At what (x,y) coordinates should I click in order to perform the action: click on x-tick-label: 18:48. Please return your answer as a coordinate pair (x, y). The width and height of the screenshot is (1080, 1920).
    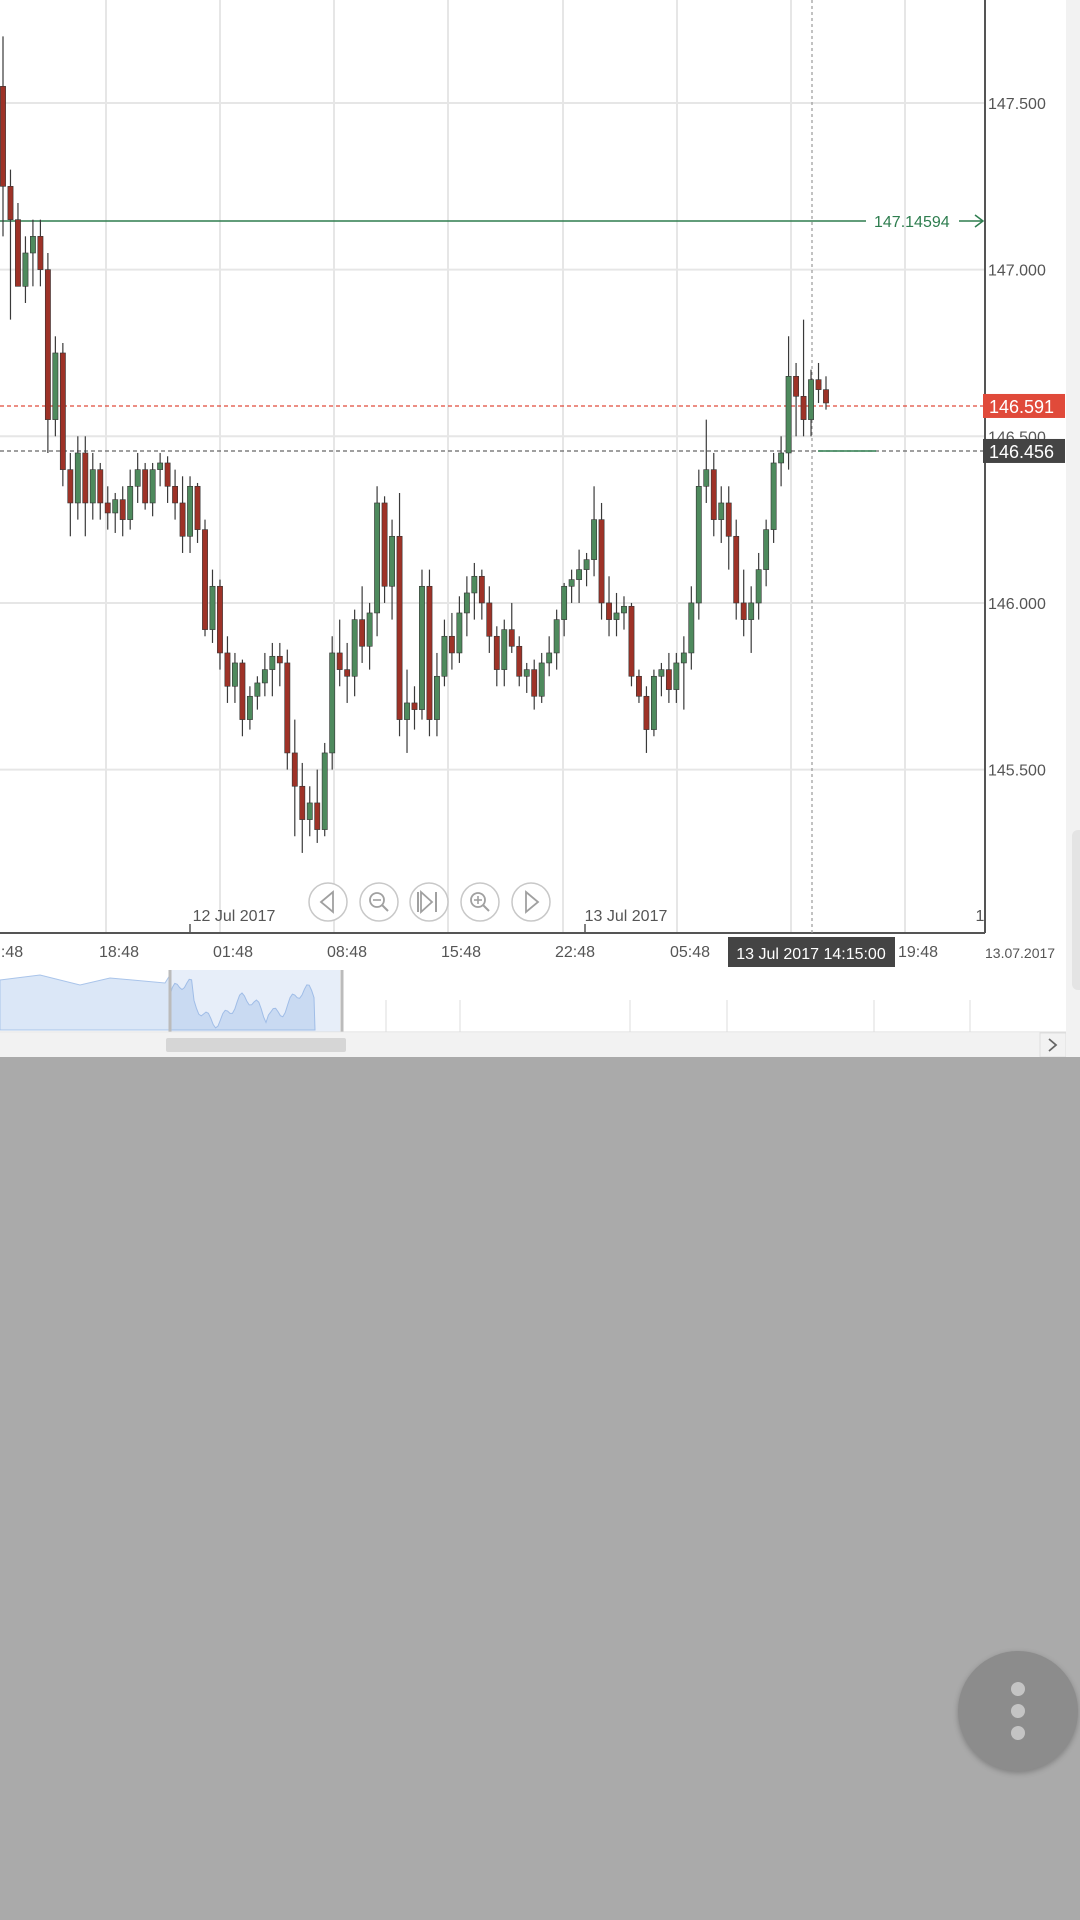
    Looking at the image, I should click on (119, 952).